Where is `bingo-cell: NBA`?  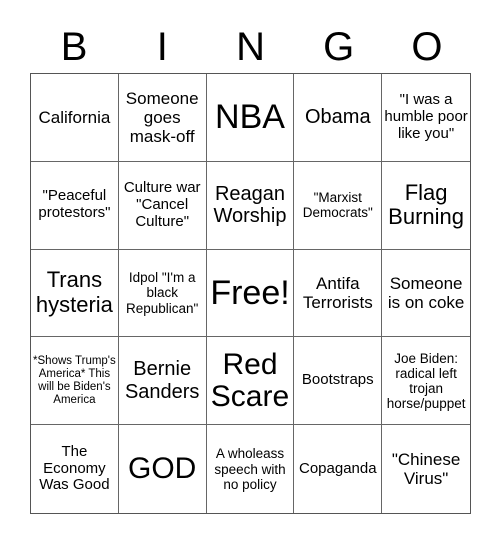 bingo-cell: NBA is located at coordinates (250, 118).